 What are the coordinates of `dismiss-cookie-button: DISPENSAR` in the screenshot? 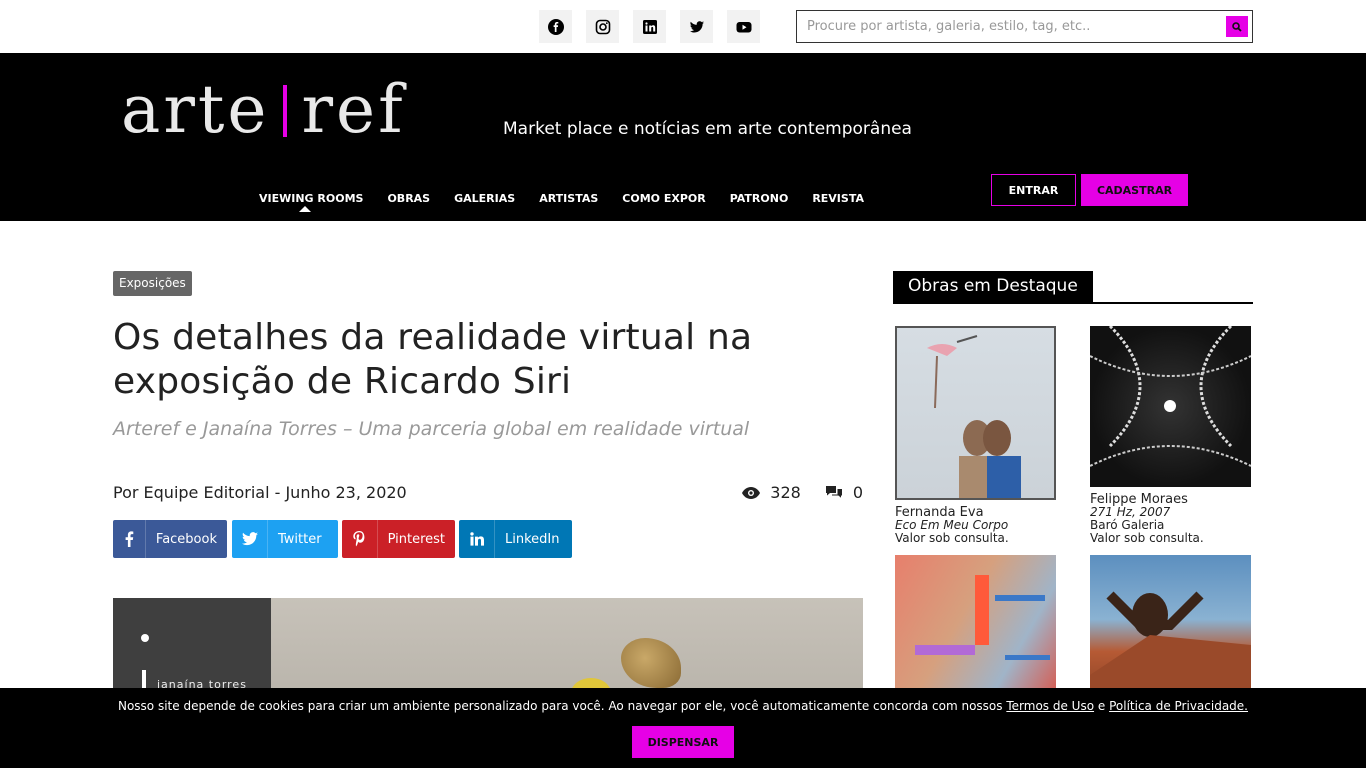 It's located at (683, 742).